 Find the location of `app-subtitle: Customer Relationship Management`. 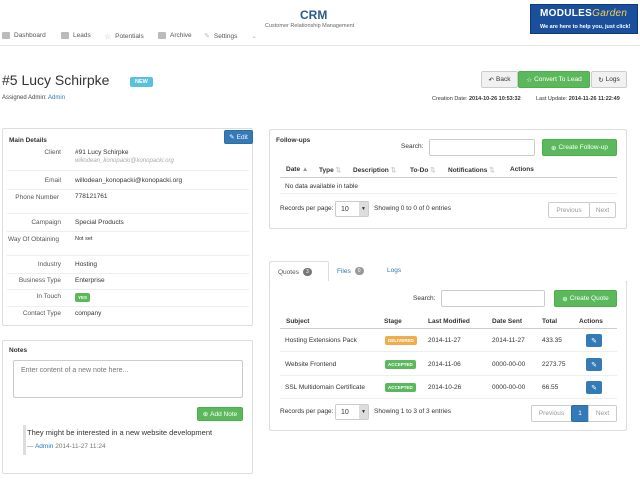

app-subtitle: Customer Relationship Management is located at coordinates (310, 26).